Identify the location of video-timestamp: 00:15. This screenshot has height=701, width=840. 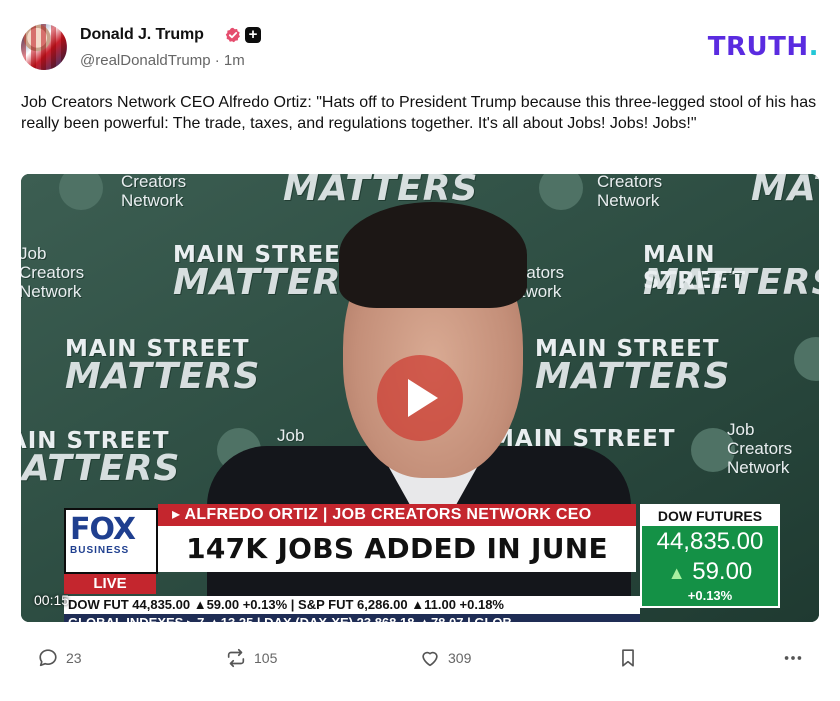
(52, 600).